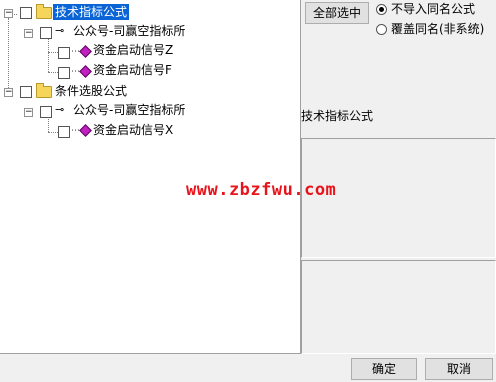 The width and height of the screenshot is (496, 382). I want to click on group-label-screening: 条件选股公式, so click(91, 91).